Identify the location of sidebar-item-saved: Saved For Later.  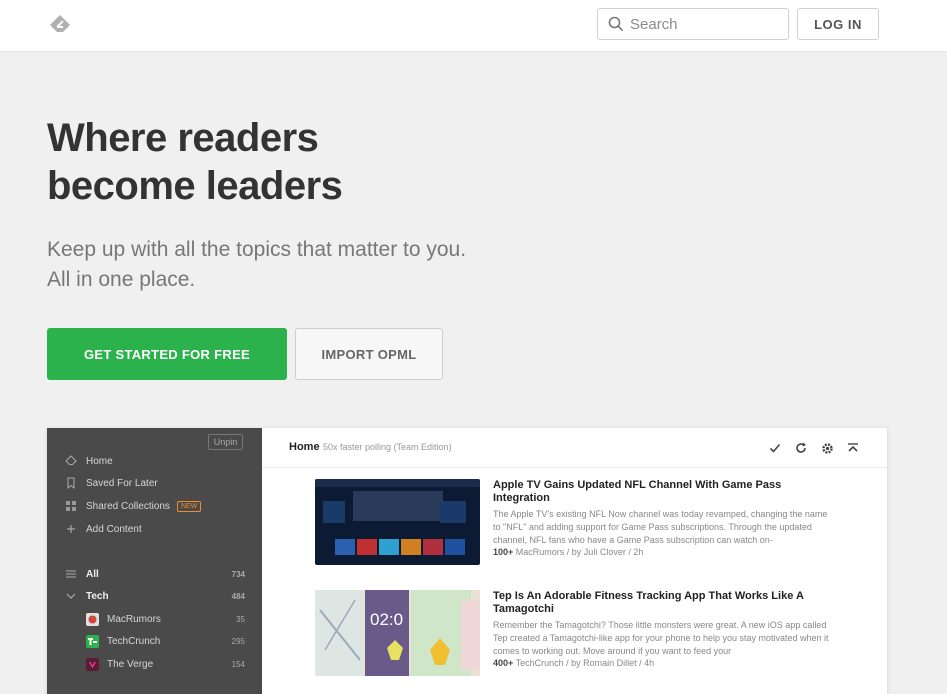
(155, 483).